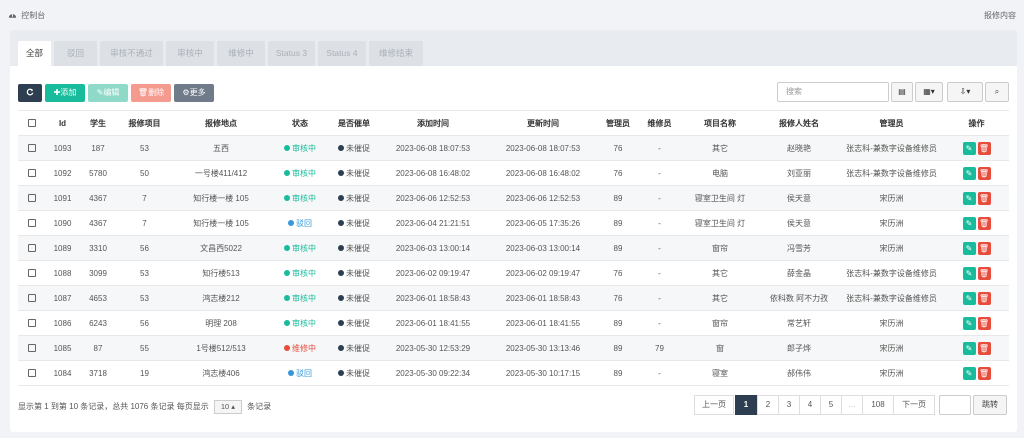  I want to click on columns-button: ▦▾, so click(929, 92).